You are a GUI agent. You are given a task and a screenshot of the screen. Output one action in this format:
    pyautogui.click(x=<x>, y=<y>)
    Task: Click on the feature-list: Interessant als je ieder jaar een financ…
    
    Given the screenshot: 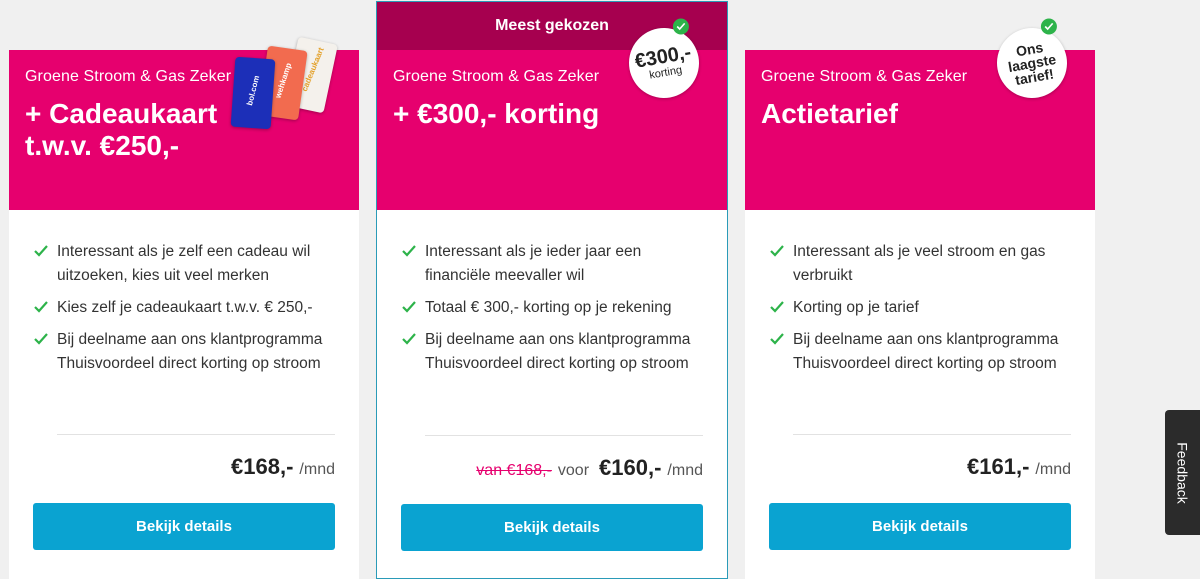 What is the action you would take?
    pyautogui.click(x=552, y=293)
    